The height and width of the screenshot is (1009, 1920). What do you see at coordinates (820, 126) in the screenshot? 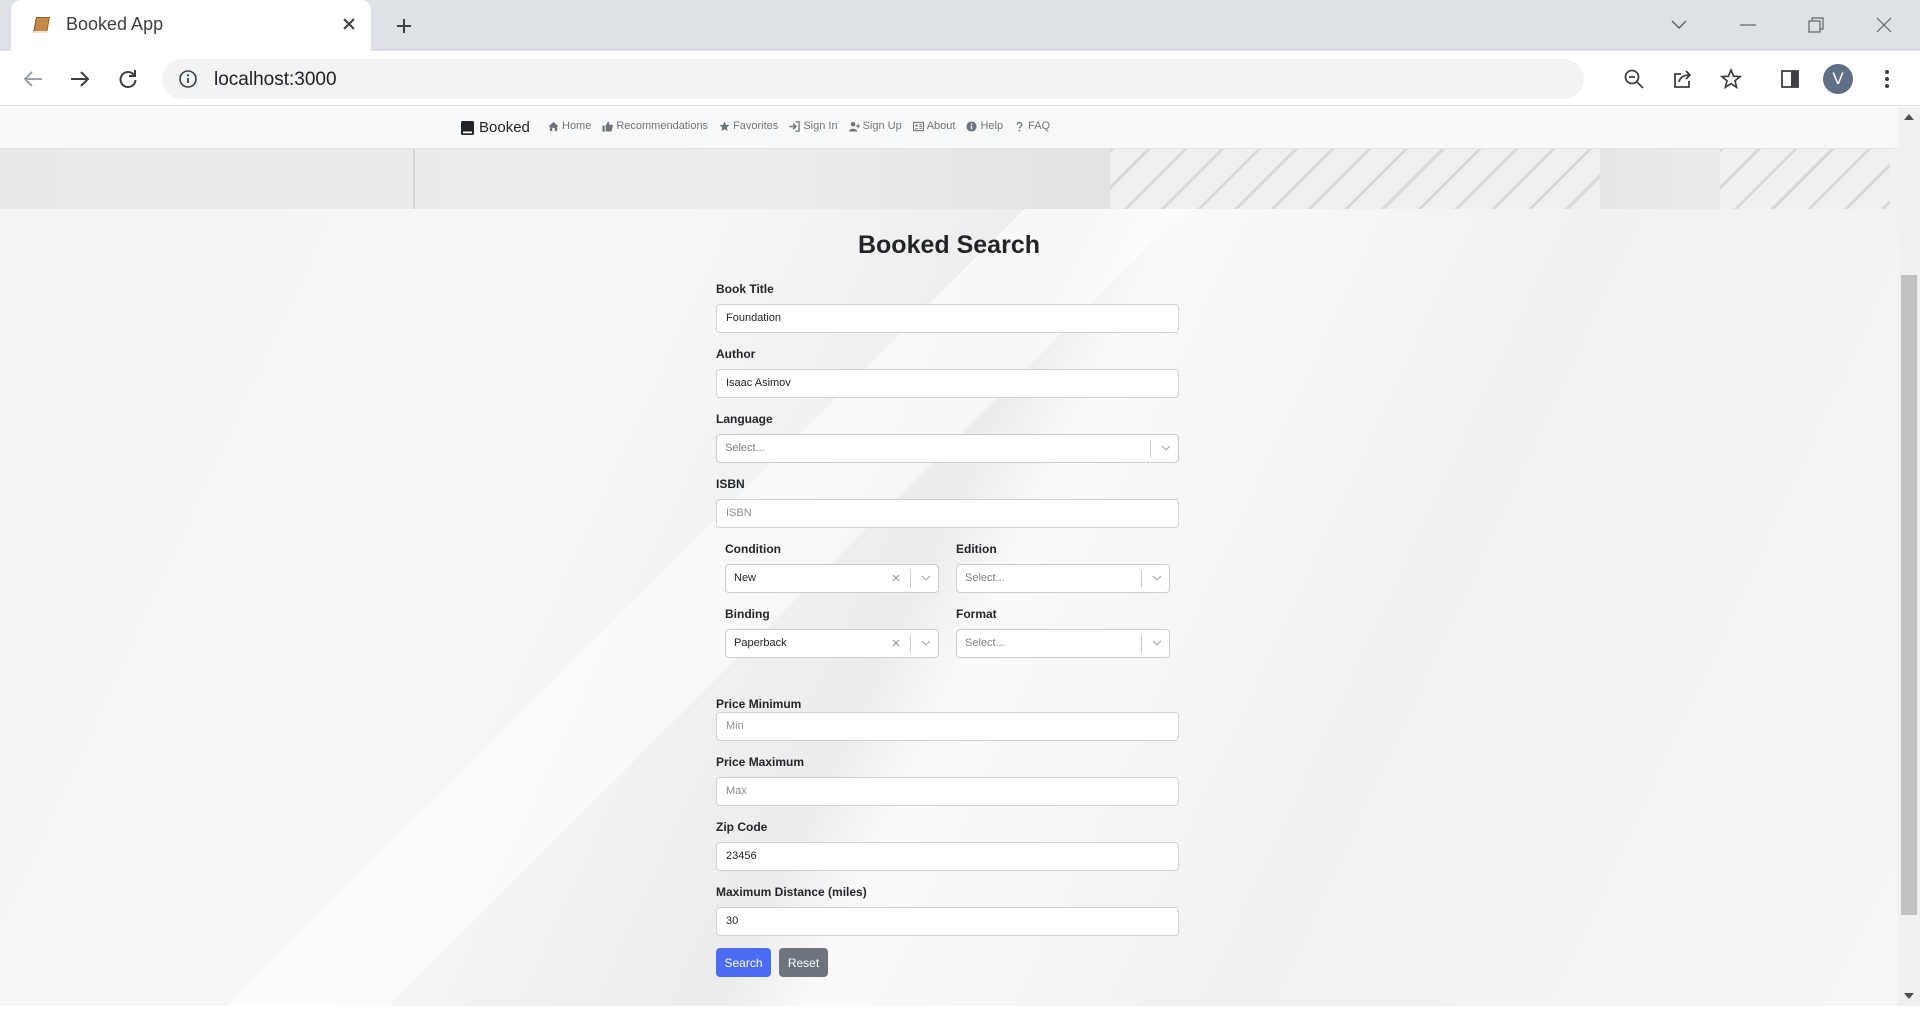
I see `nav-link-label: Sign In` at bounding box center [820, 126].